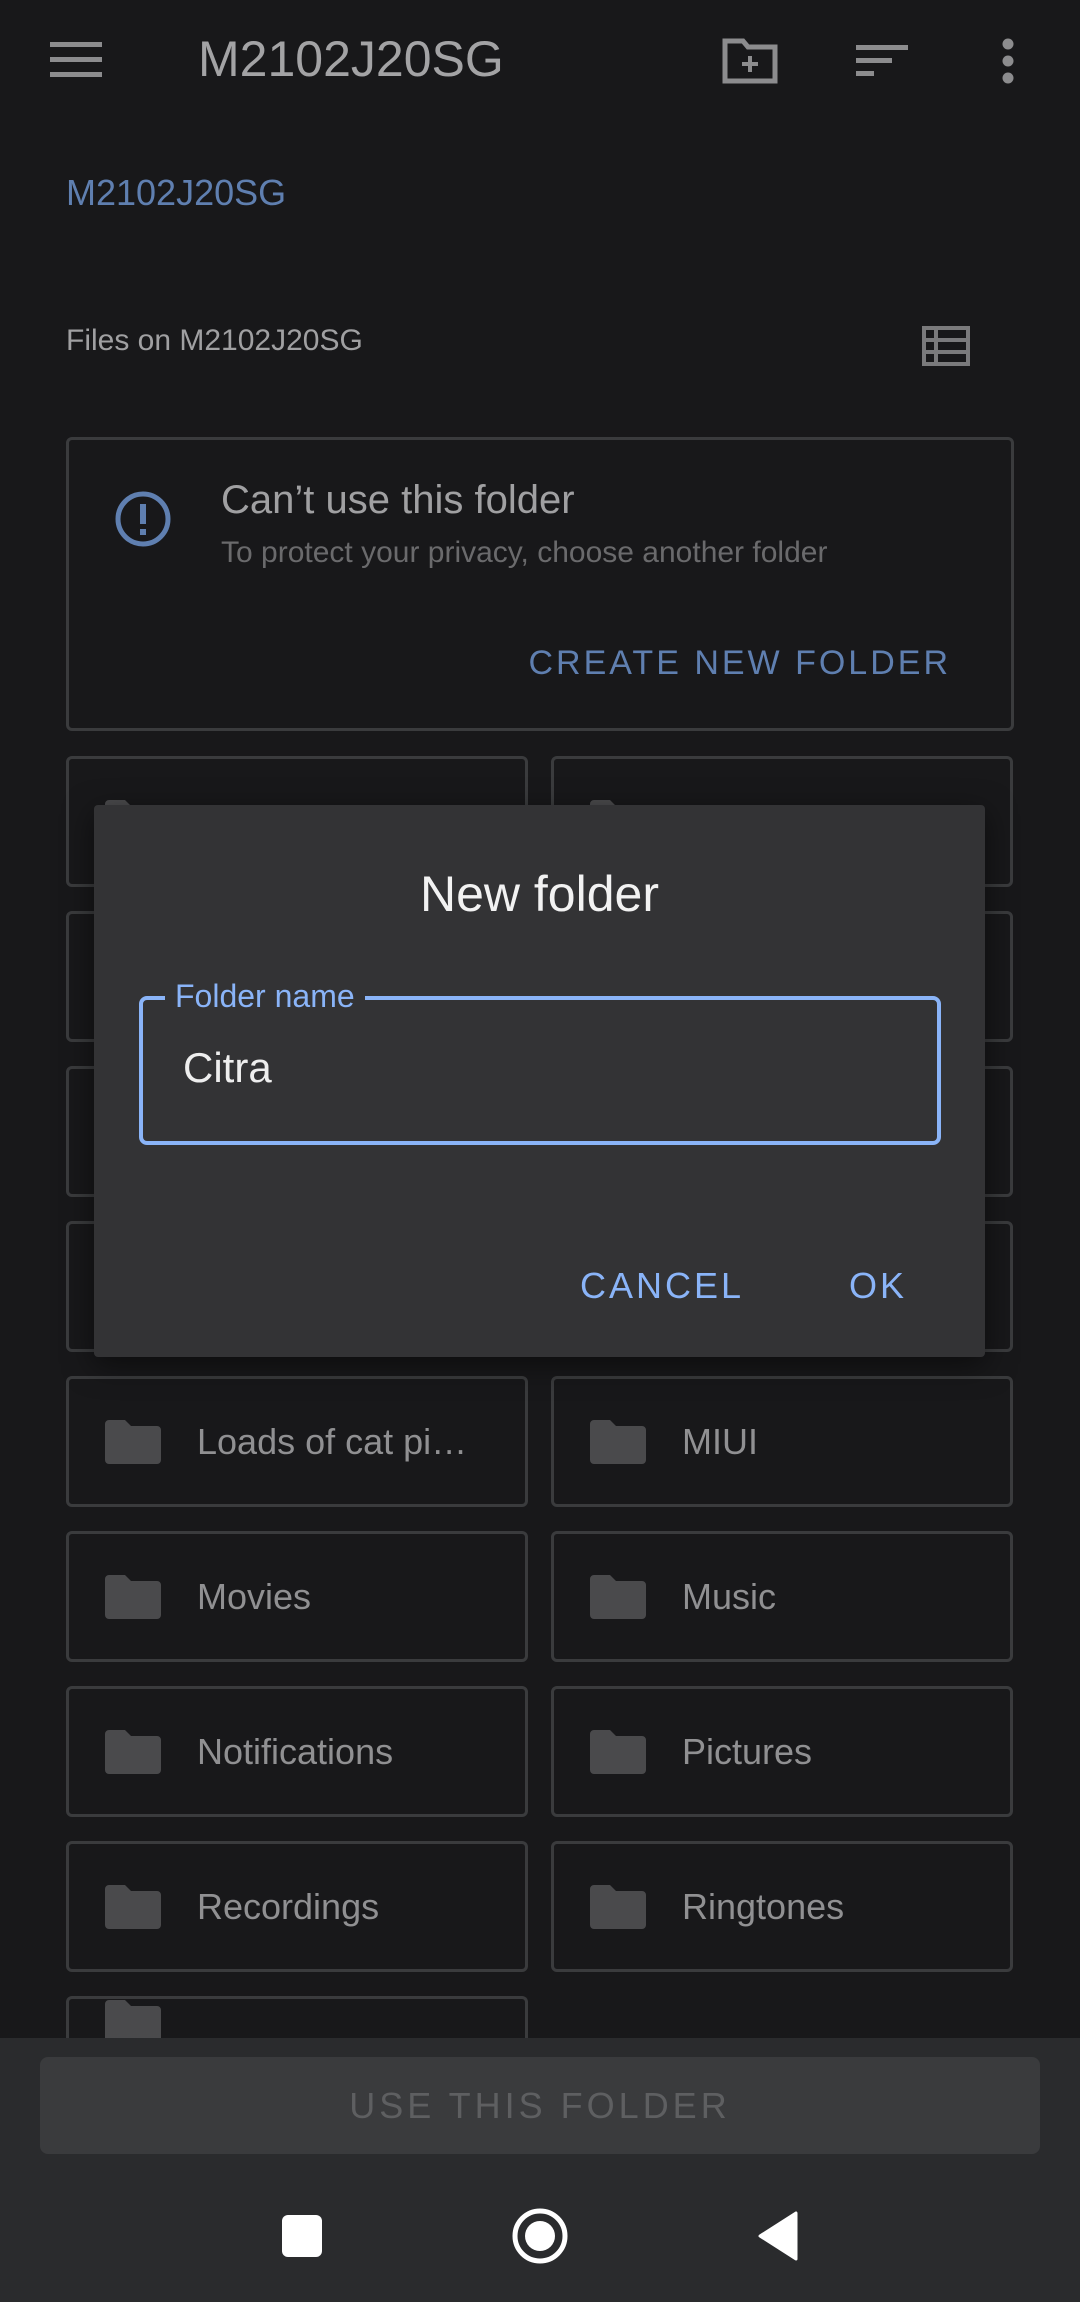  What do you see at coordinates (747, 1751) in the screenshot?
I see `folder-name: Pictures` at bounding box center [747, 1751].